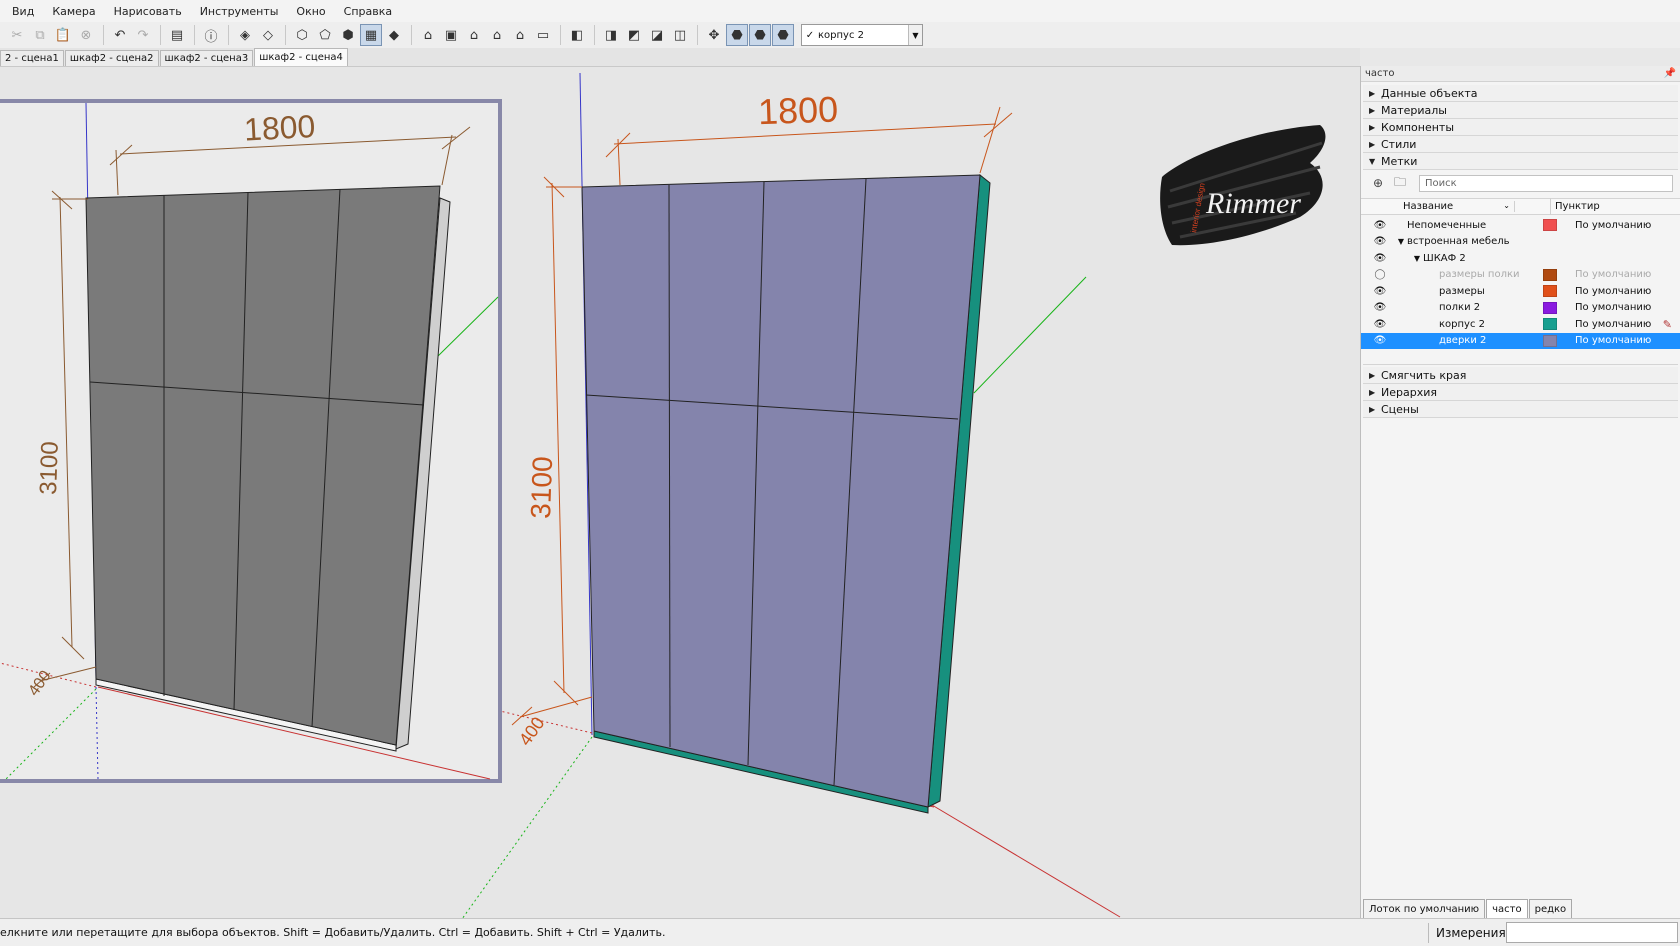 Image resolution: width=1680 pixels, height=946 pixels. What do you see at coordinates (120, 35) in the screenshot?
I see `undo-icon: ↶` at bounding box center [120, 35].